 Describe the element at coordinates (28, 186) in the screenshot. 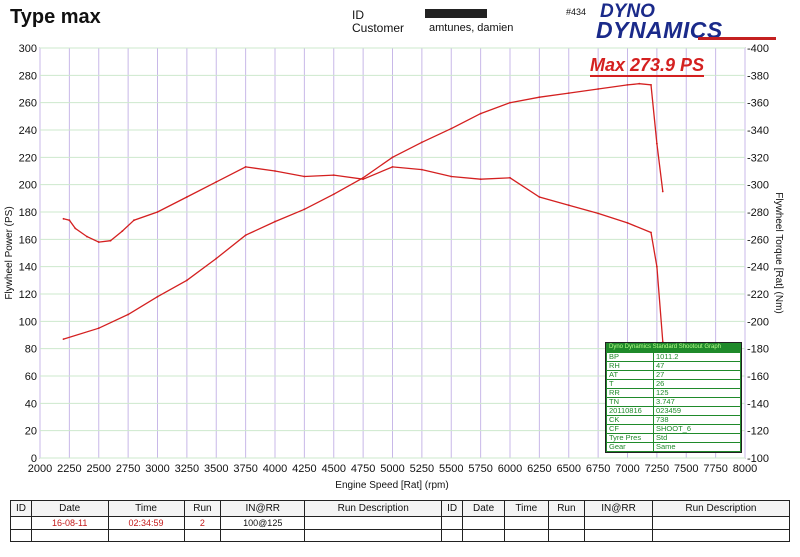

I see `y-left-tick-label: 200` at that location.